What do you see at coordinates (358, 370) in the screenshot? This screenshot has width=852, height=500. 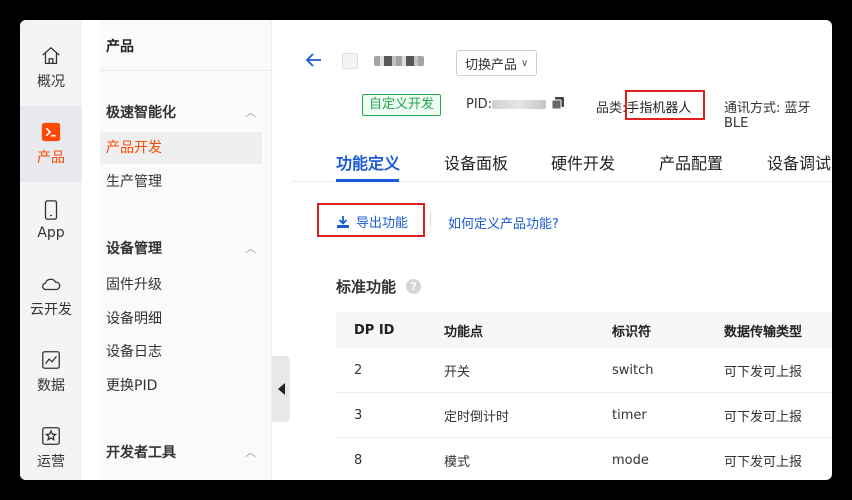 I see `dp-id-cell: 2` at bounding box center [358, 370].